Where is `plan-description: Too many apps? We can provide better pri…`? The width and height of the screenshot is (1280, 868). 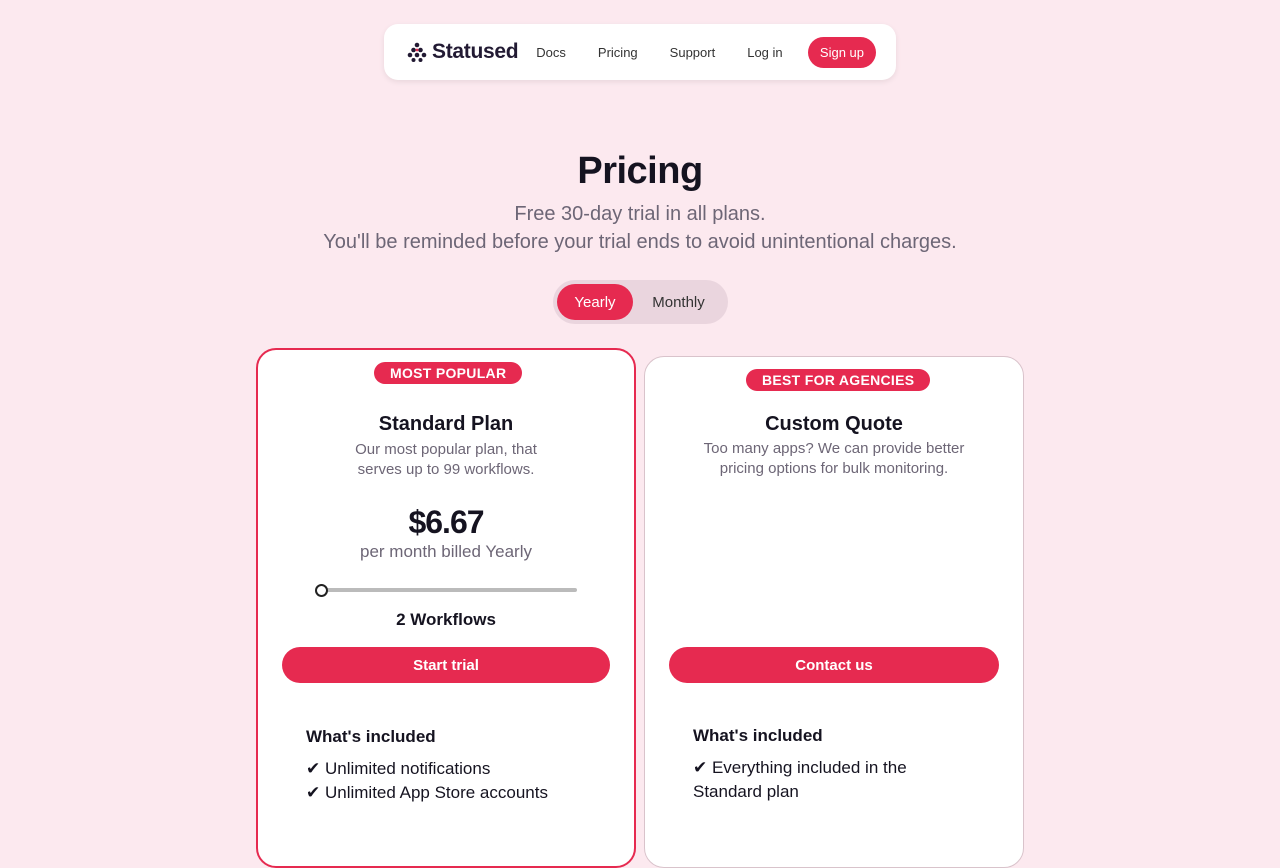
plan-description: Too many apps? We can provide better pri… is located at coordinates (834, 458).